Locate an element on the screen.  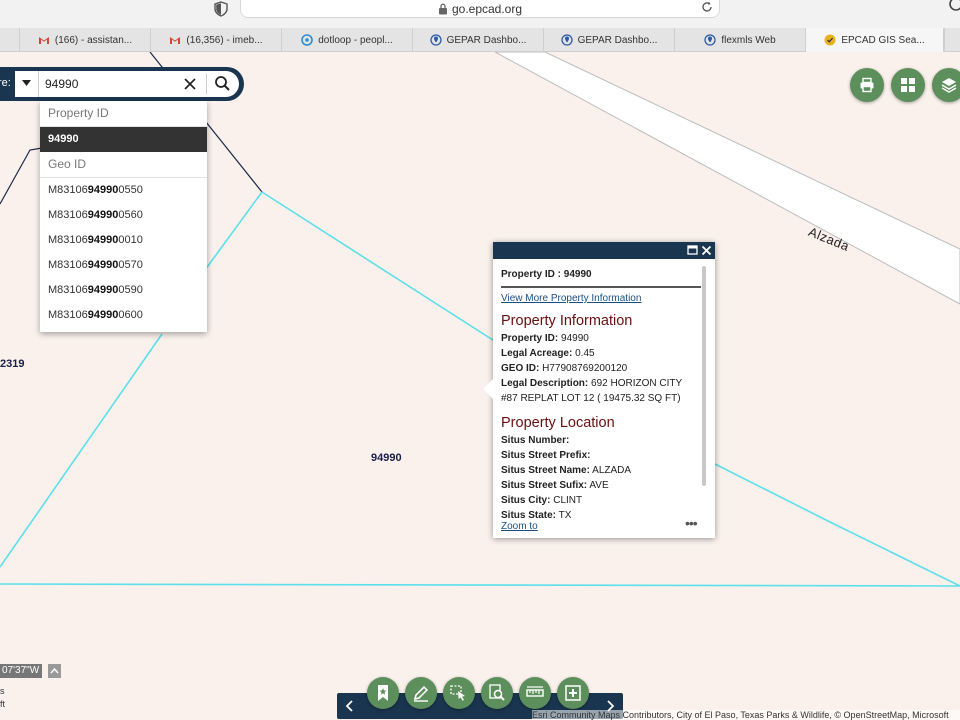
printer-icon is located at coordinates (867, 85).